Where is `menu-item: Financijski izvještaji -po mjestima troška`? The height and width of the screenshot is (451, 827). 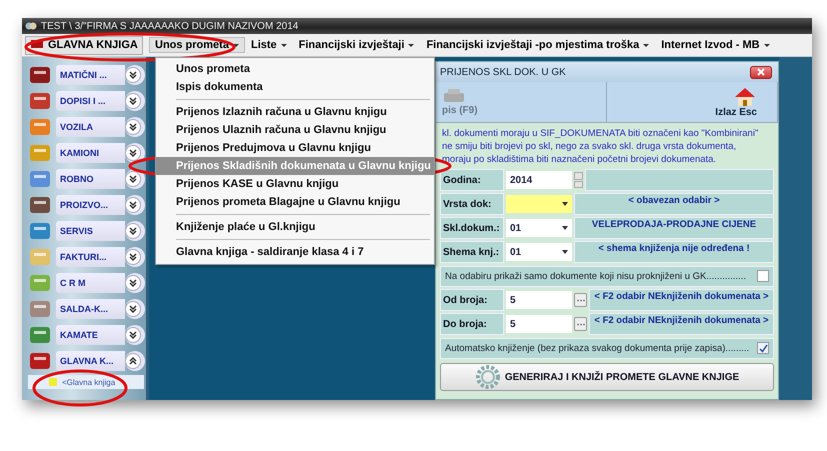
menu-item: Financijski izvještaji -po mjestima troška is located at coordinates (538, 45).